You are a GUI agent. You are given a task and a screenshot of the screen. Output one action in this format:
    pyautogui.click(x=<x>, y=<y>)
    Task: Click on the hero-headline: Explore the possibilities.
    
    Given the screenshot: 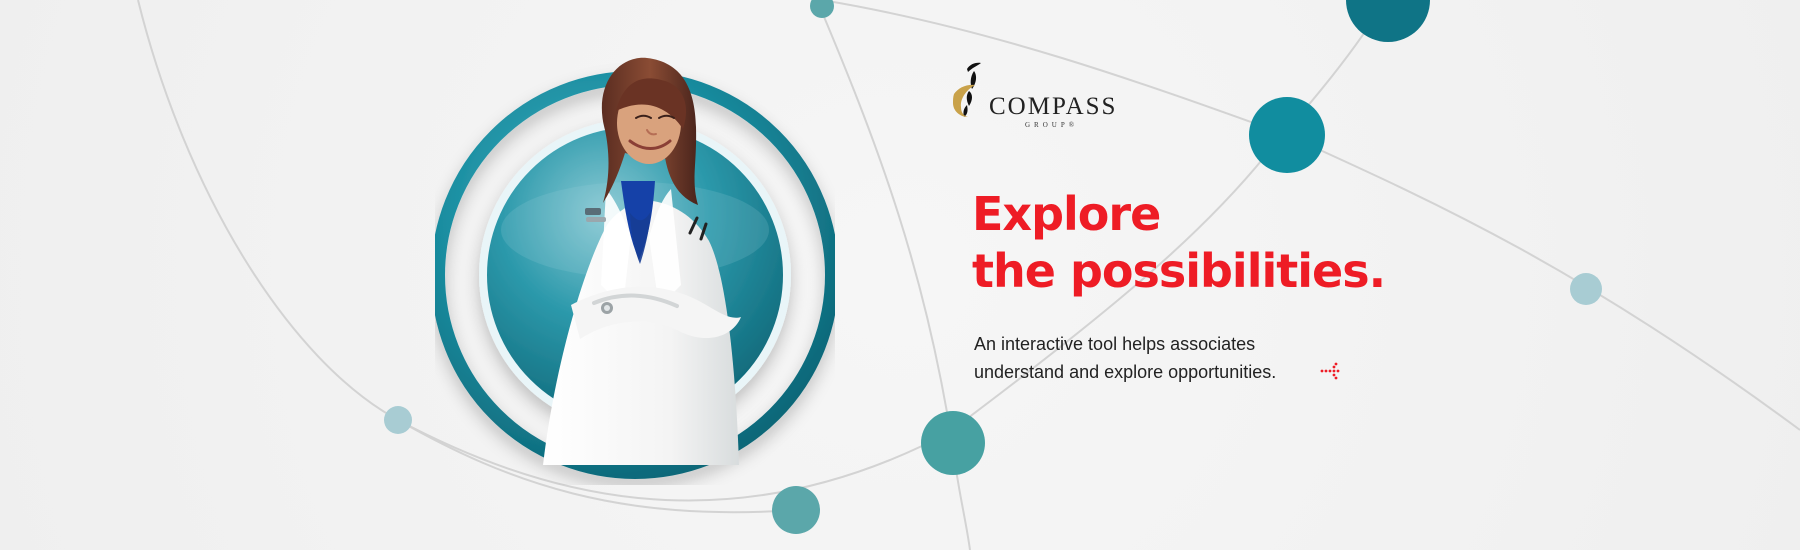 What is the action you would take?
    pyautogui.click(x=1272, y=243)
    